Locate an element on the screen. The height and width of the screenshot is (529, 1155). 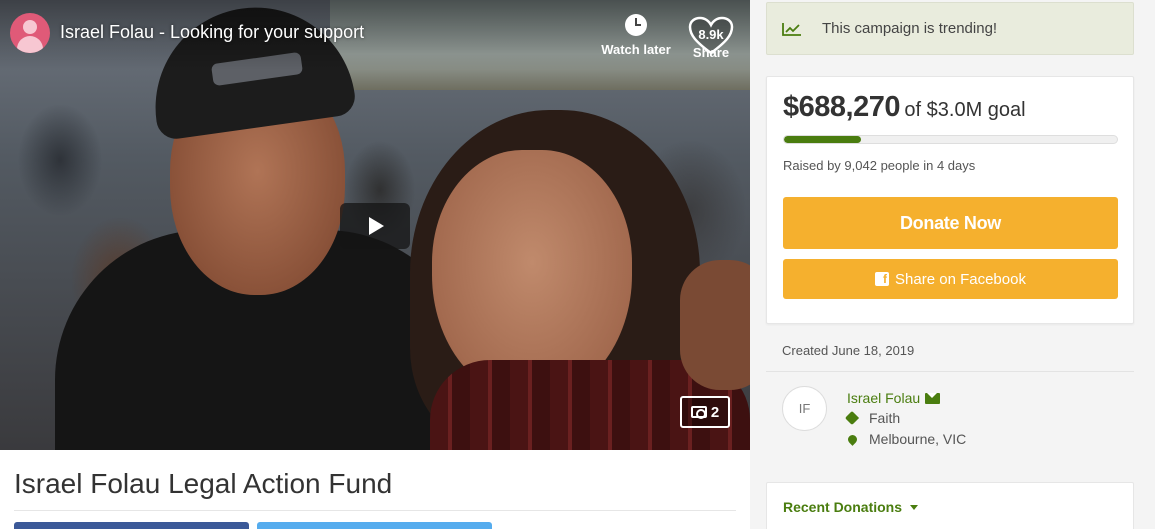
avatar-body is located at coordinates (30, 44).